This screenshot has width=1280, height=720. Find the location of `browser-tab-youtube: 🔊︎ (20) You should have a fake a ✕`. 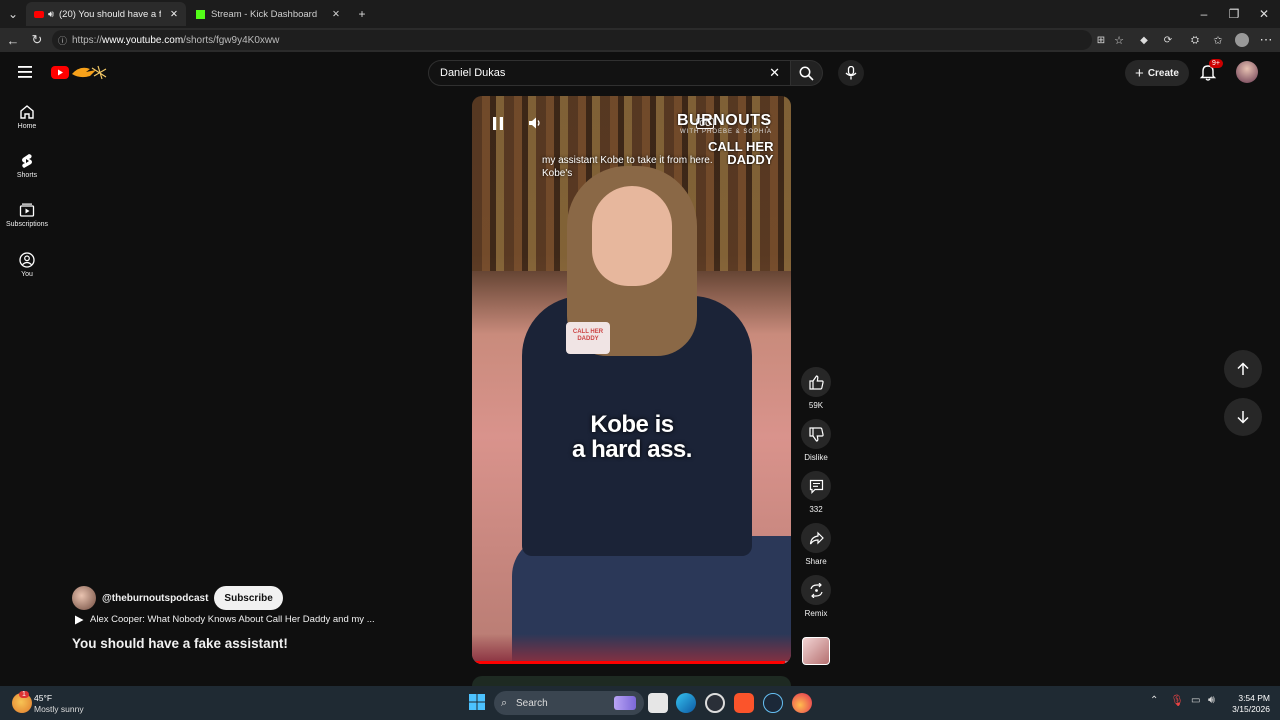

browser-tab-youtube: 🔊︎ (20) You should have a fake a ✕ is located at coordinates (106, 14).